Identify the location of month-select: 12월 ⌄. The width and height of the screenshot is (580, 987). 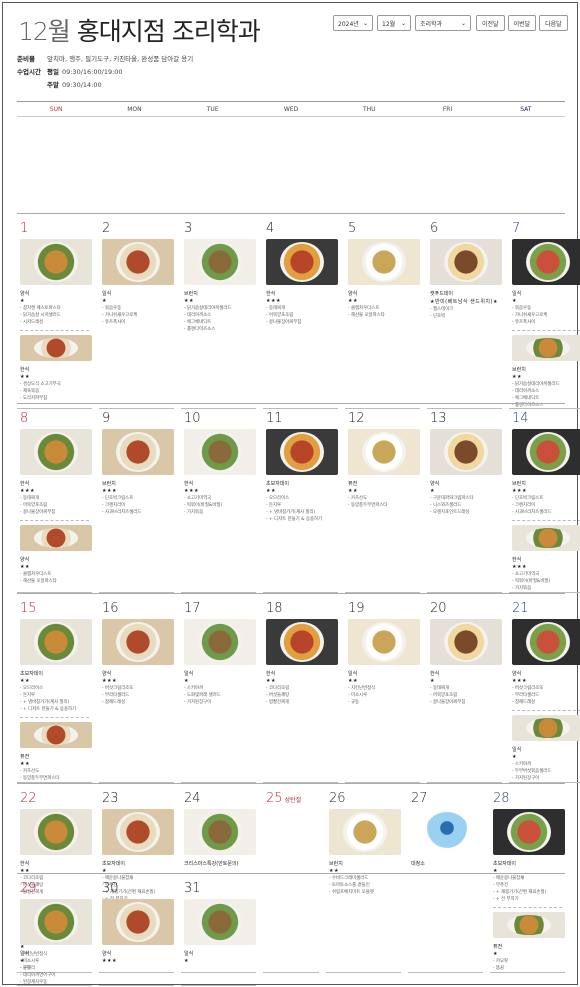
(394, 23).